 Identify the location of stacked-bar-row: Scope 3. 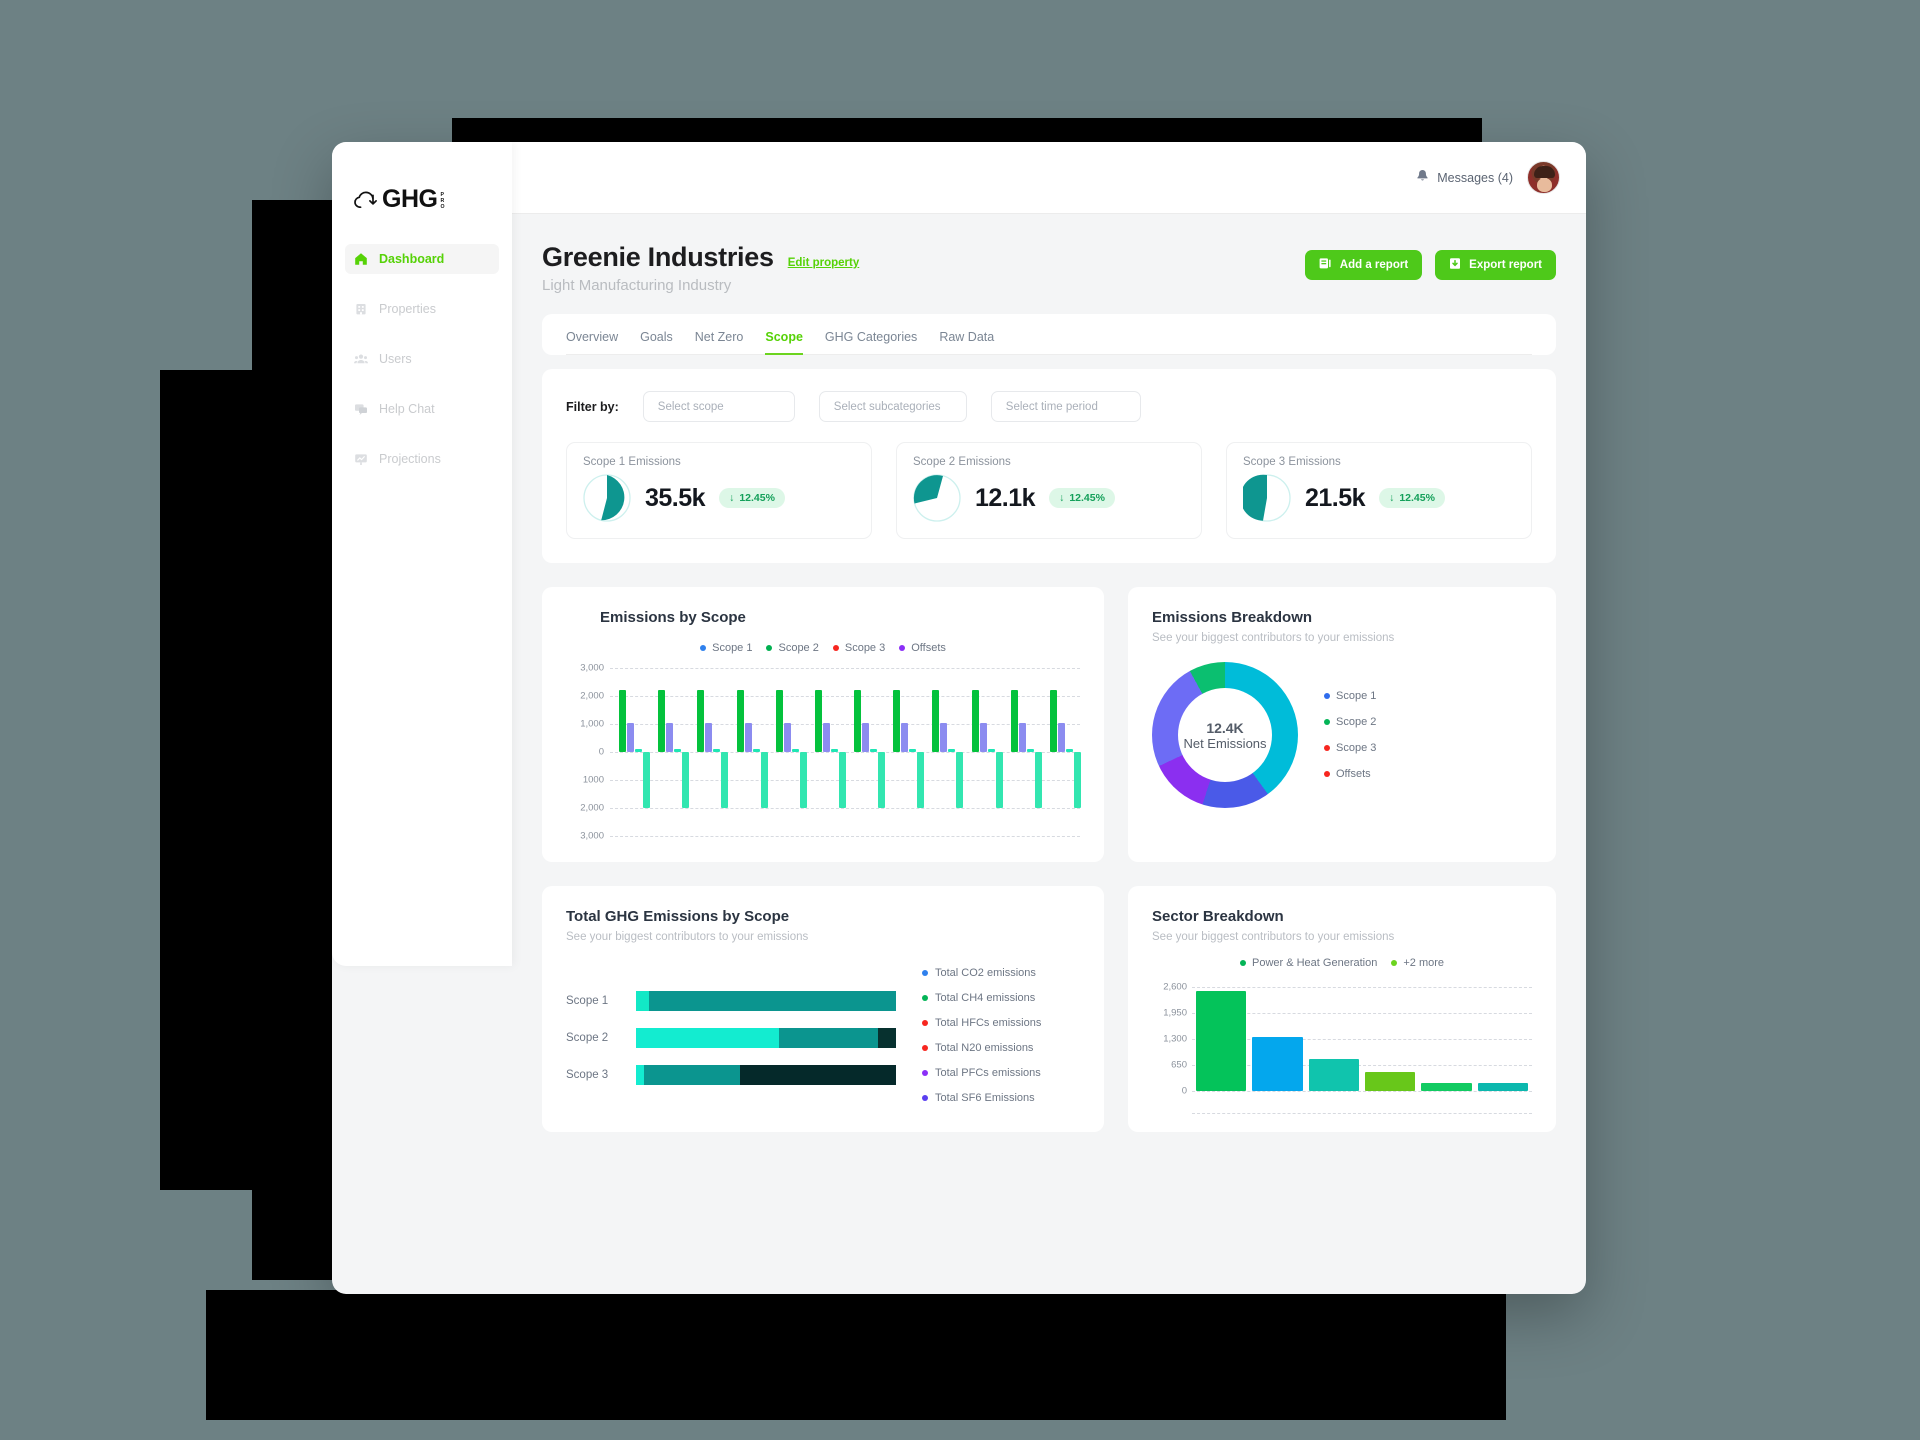
(731, 1075).